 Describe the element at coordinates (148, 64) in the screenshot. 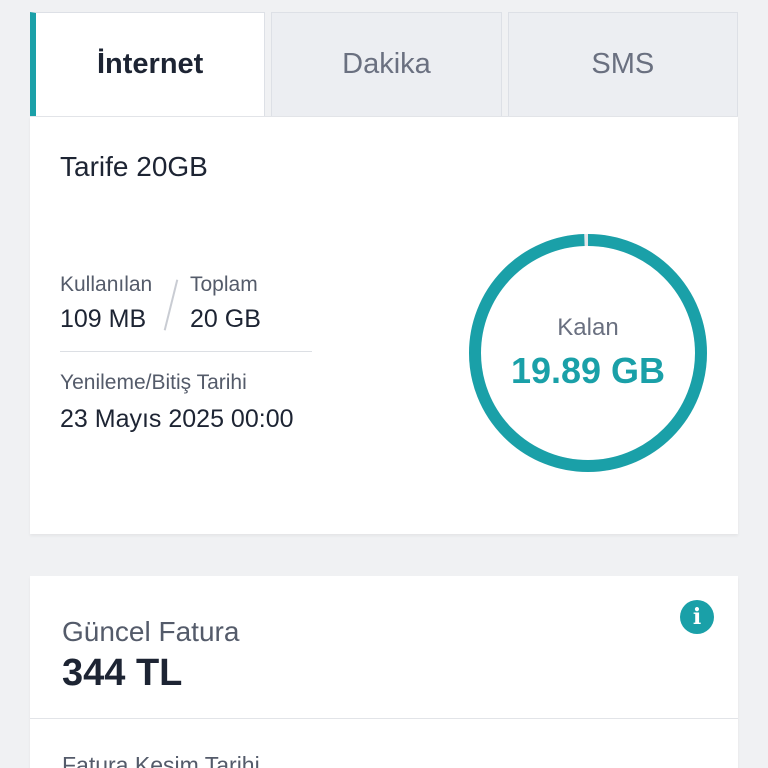

I see `tab-internet: İnternet` at that location.